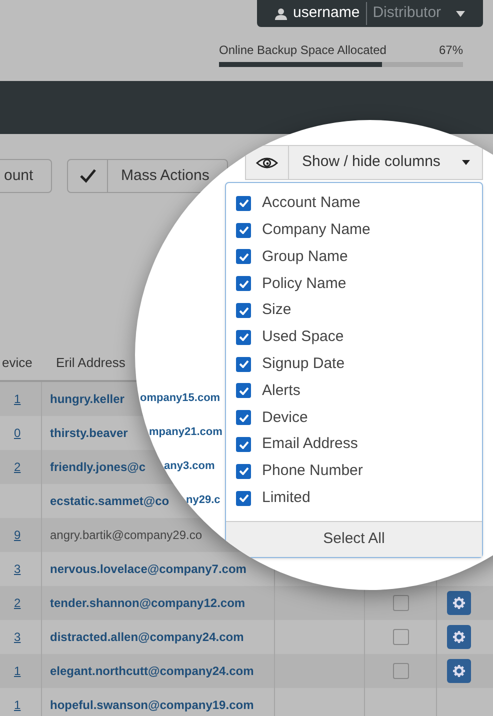 This screenshot has height=716, width=493. I want to click on email-cell-text: ecstatic.sammet@co, so click(110, 501).